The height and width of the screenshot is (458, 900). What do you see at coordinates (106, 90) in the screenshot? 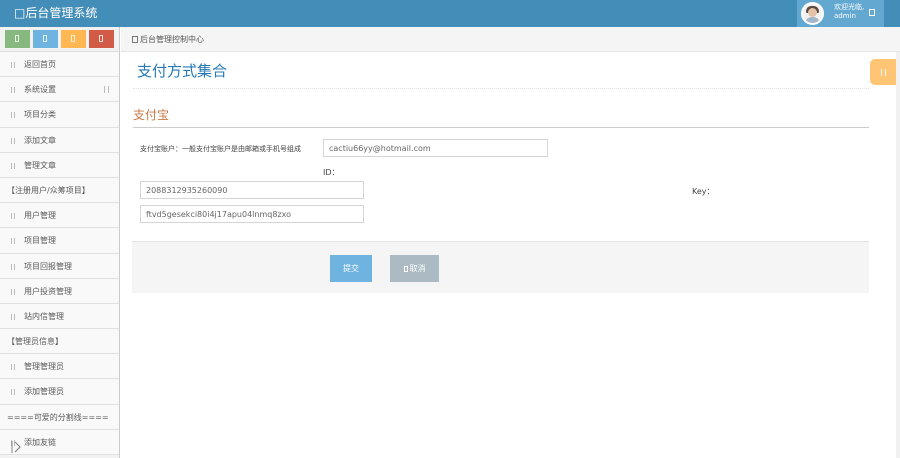
I see `chevron-down-icon` at bounding box center [106, 90].